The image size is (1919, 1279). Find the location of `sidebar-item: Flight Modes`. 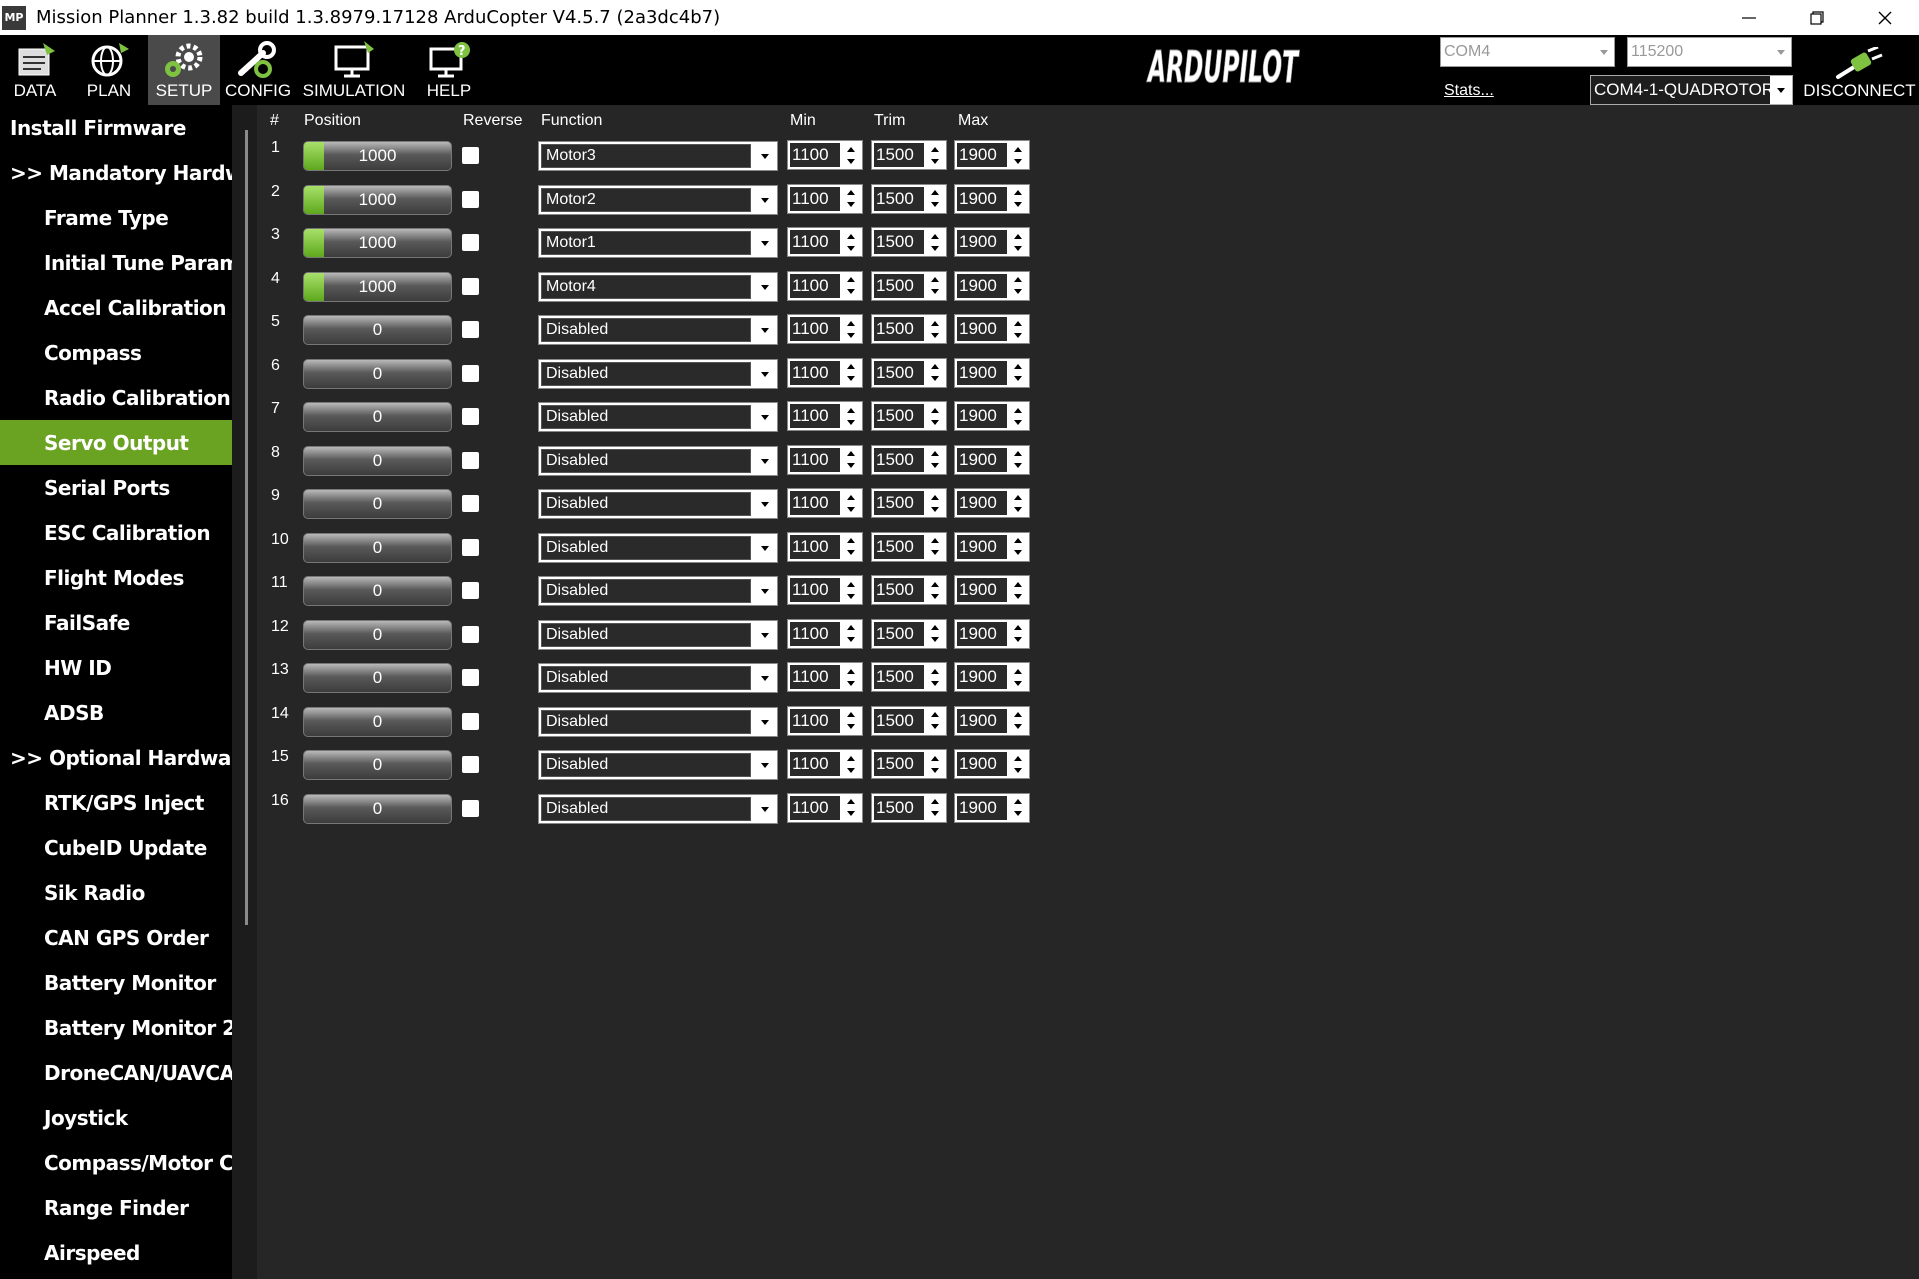

sidebar-item: Flight Modes is located at coordinates (116, 577).